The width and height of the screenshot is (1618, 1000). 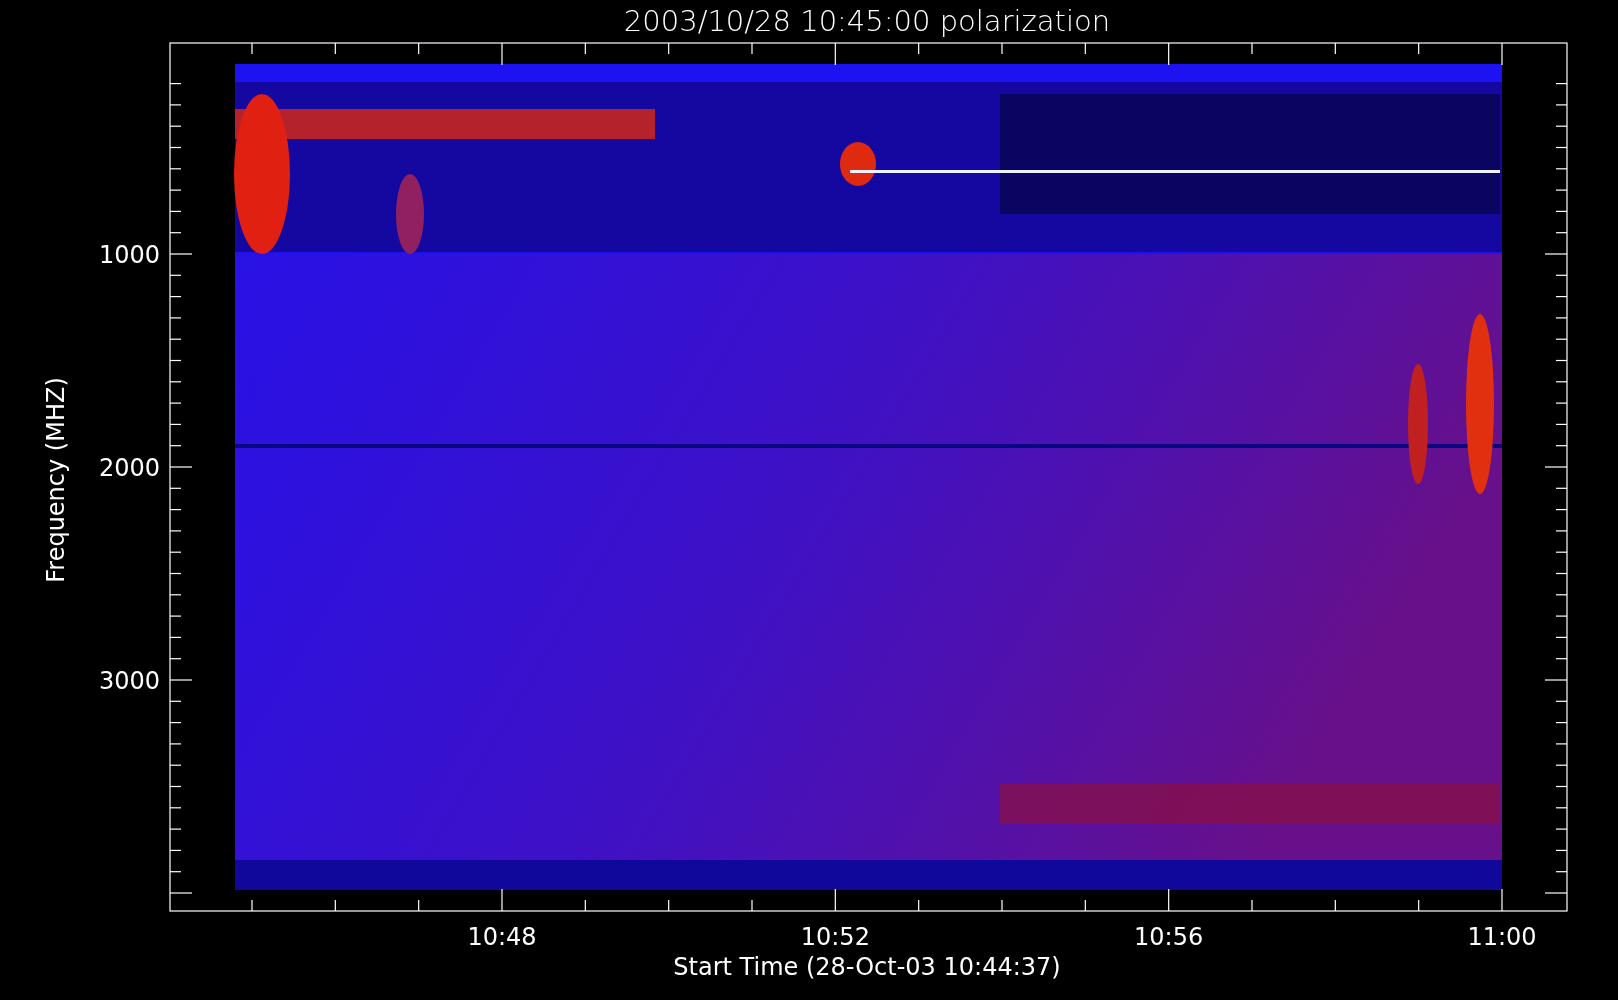 I want to click on x-tick-label: 10:52, so click(x=835, y=937).